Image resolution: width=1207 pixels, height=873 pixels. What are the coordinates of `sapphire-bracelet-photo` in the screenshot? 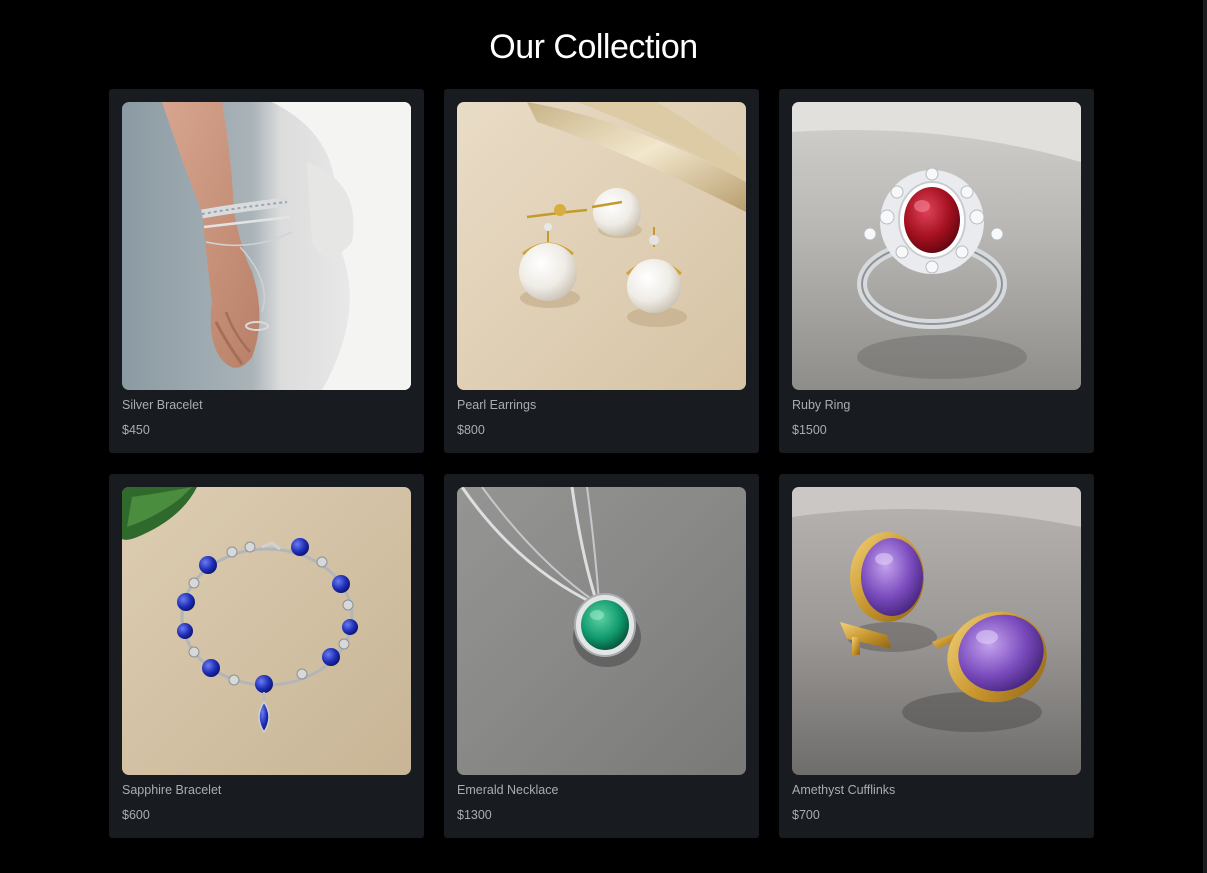 It's located at (266, 631).